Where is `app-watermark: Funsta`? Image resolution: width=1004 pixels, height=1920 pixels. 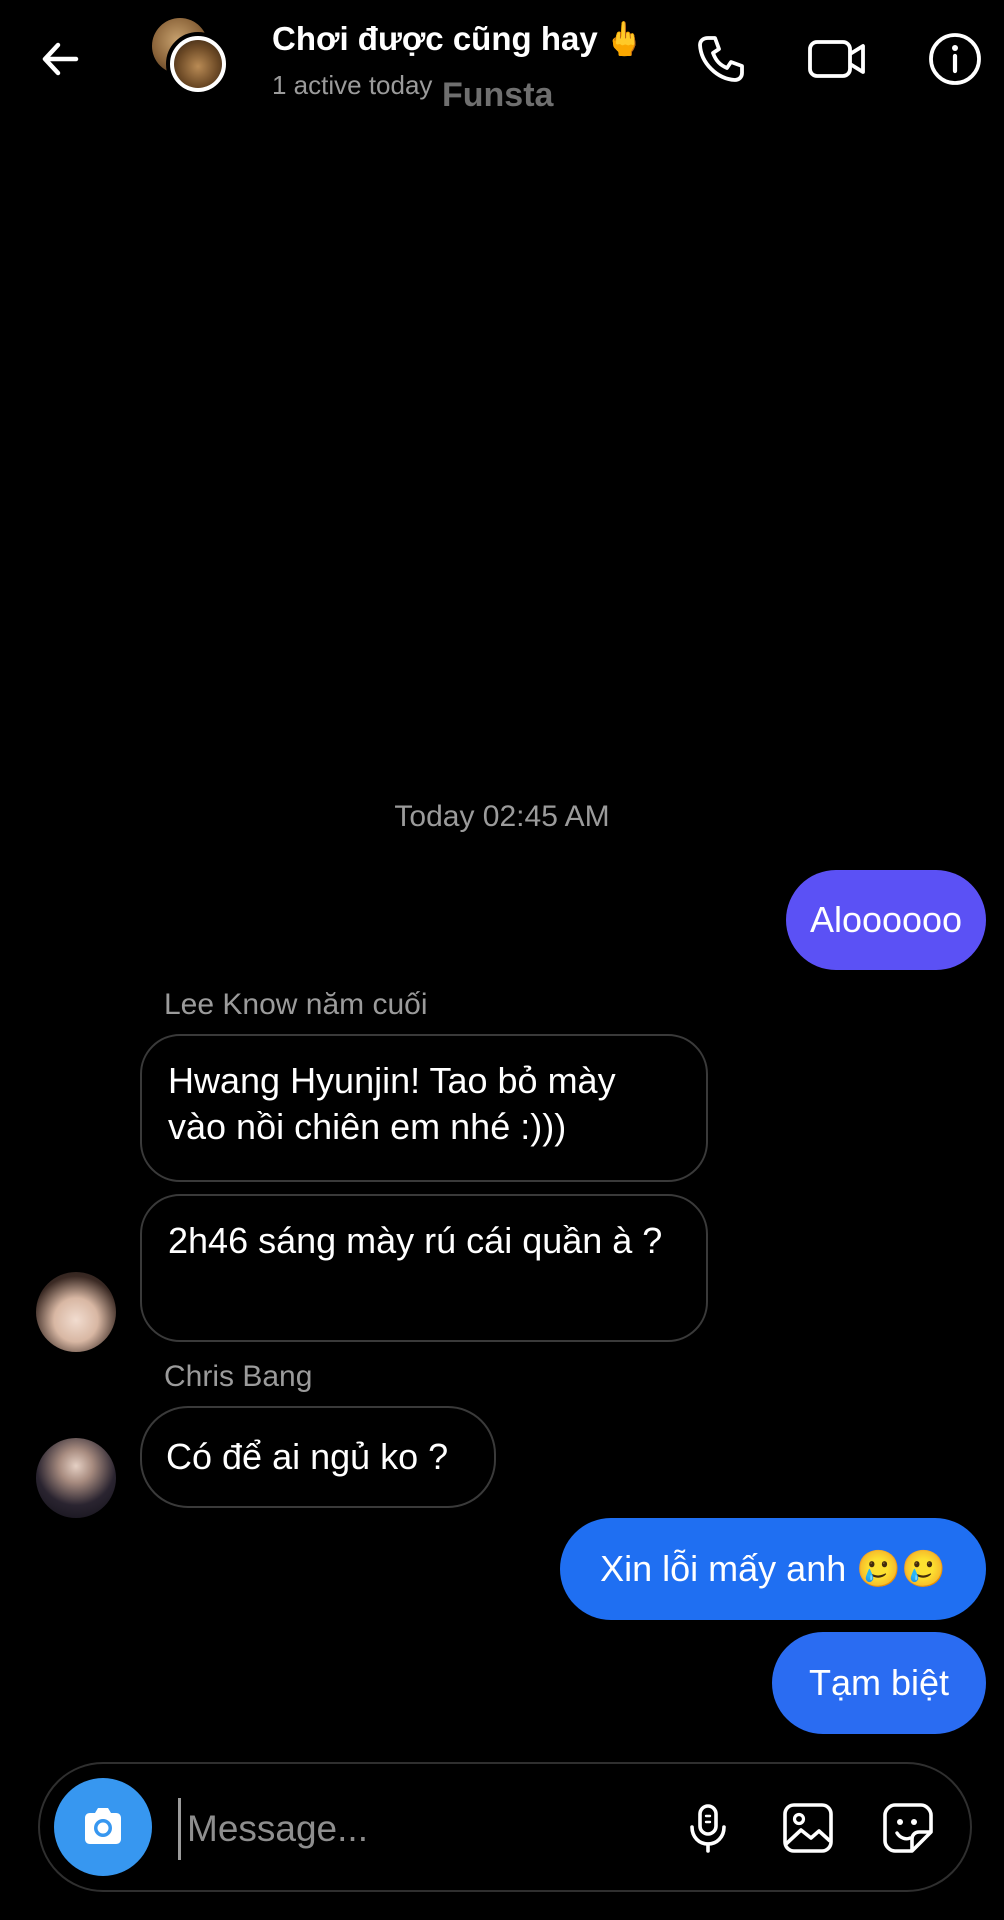 app-watermark: Funsta is located at coordinates (498, 95).